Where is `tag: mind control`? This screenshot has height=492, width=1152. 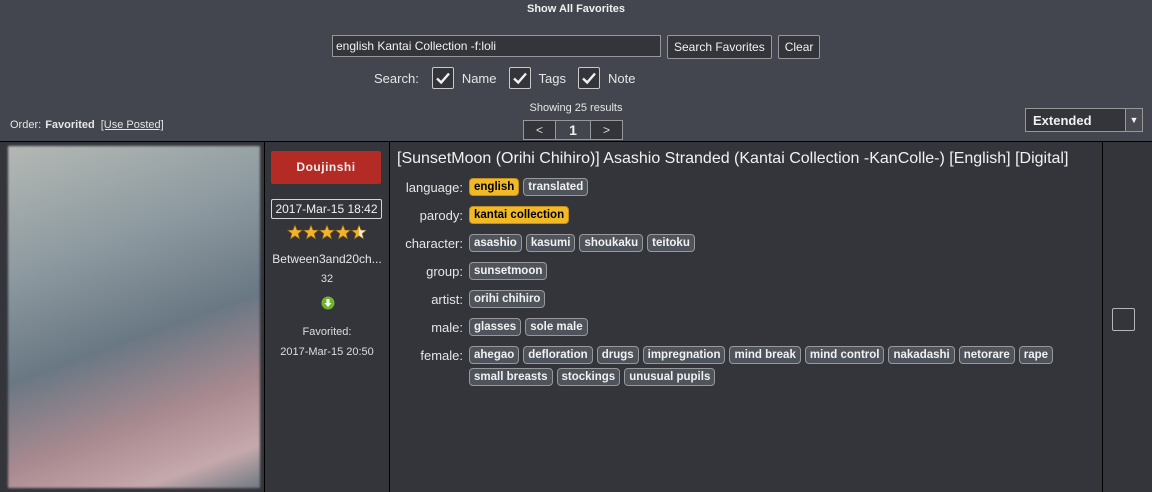
tag: mind control is located at coordinates (844, 355).